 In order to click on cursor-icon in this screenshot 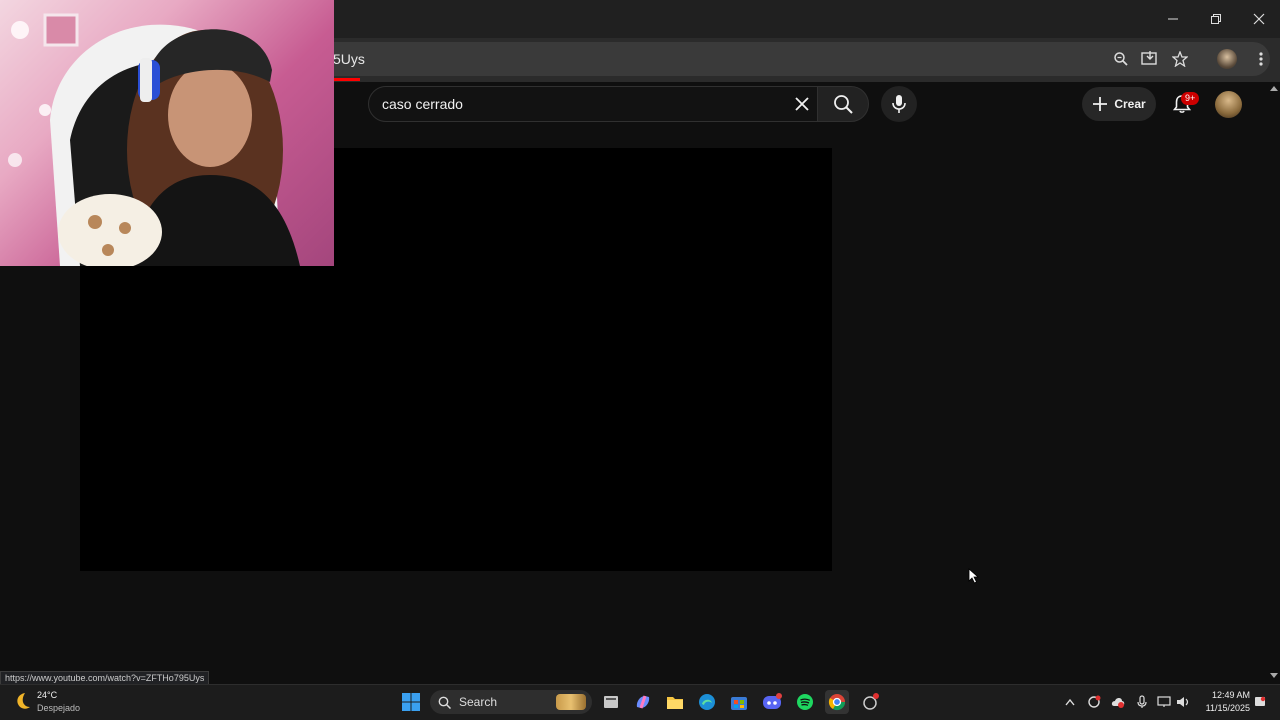, I will do `click(974, 576)`.